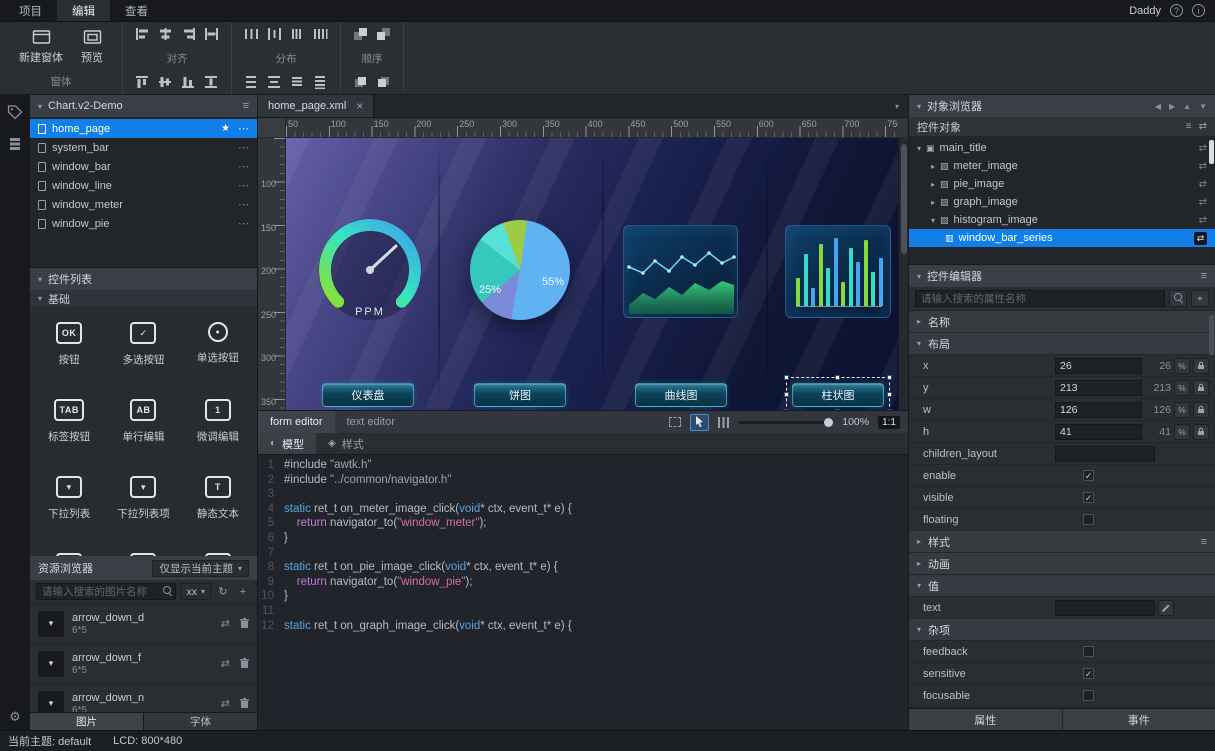 The height and width of the screenshot is (751, 1215). Describe the element at coordinates (30, 10) in the screenshot. I see `menu-tab-project: 项目` at that location.